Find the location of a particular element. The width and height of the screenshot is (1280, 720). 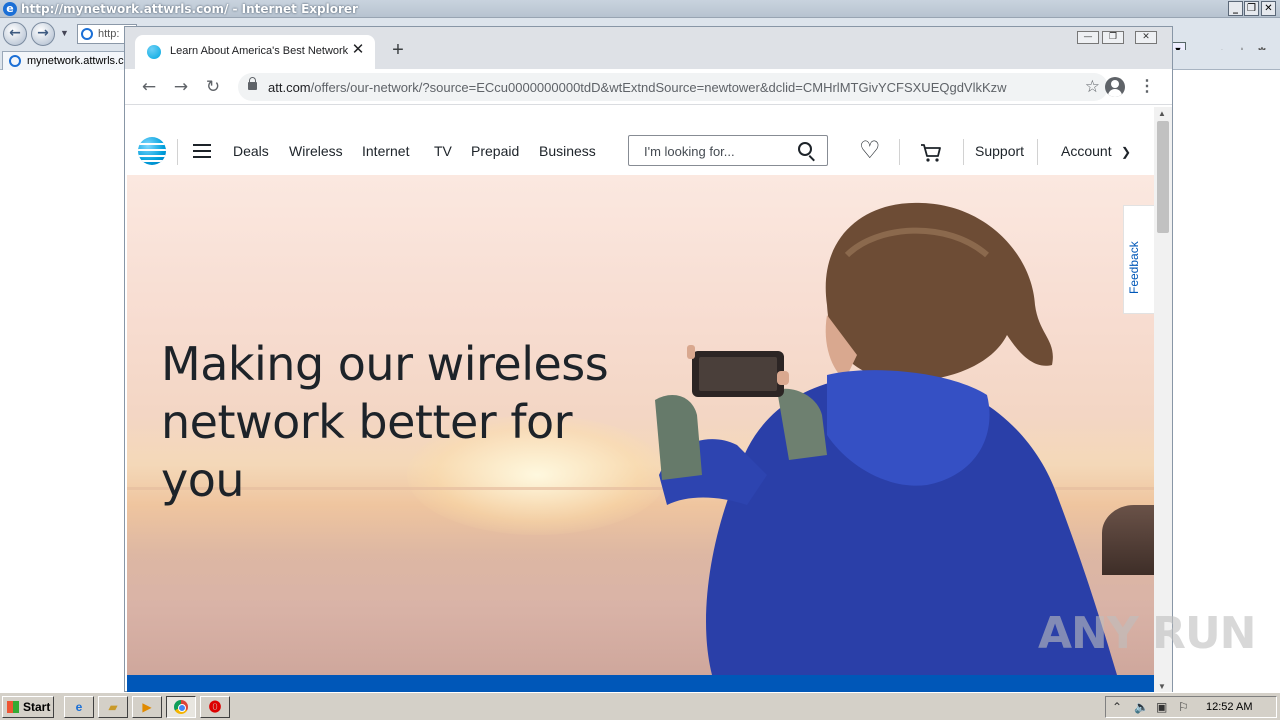

att-favicon-icon is located at coordinates (154, 52).